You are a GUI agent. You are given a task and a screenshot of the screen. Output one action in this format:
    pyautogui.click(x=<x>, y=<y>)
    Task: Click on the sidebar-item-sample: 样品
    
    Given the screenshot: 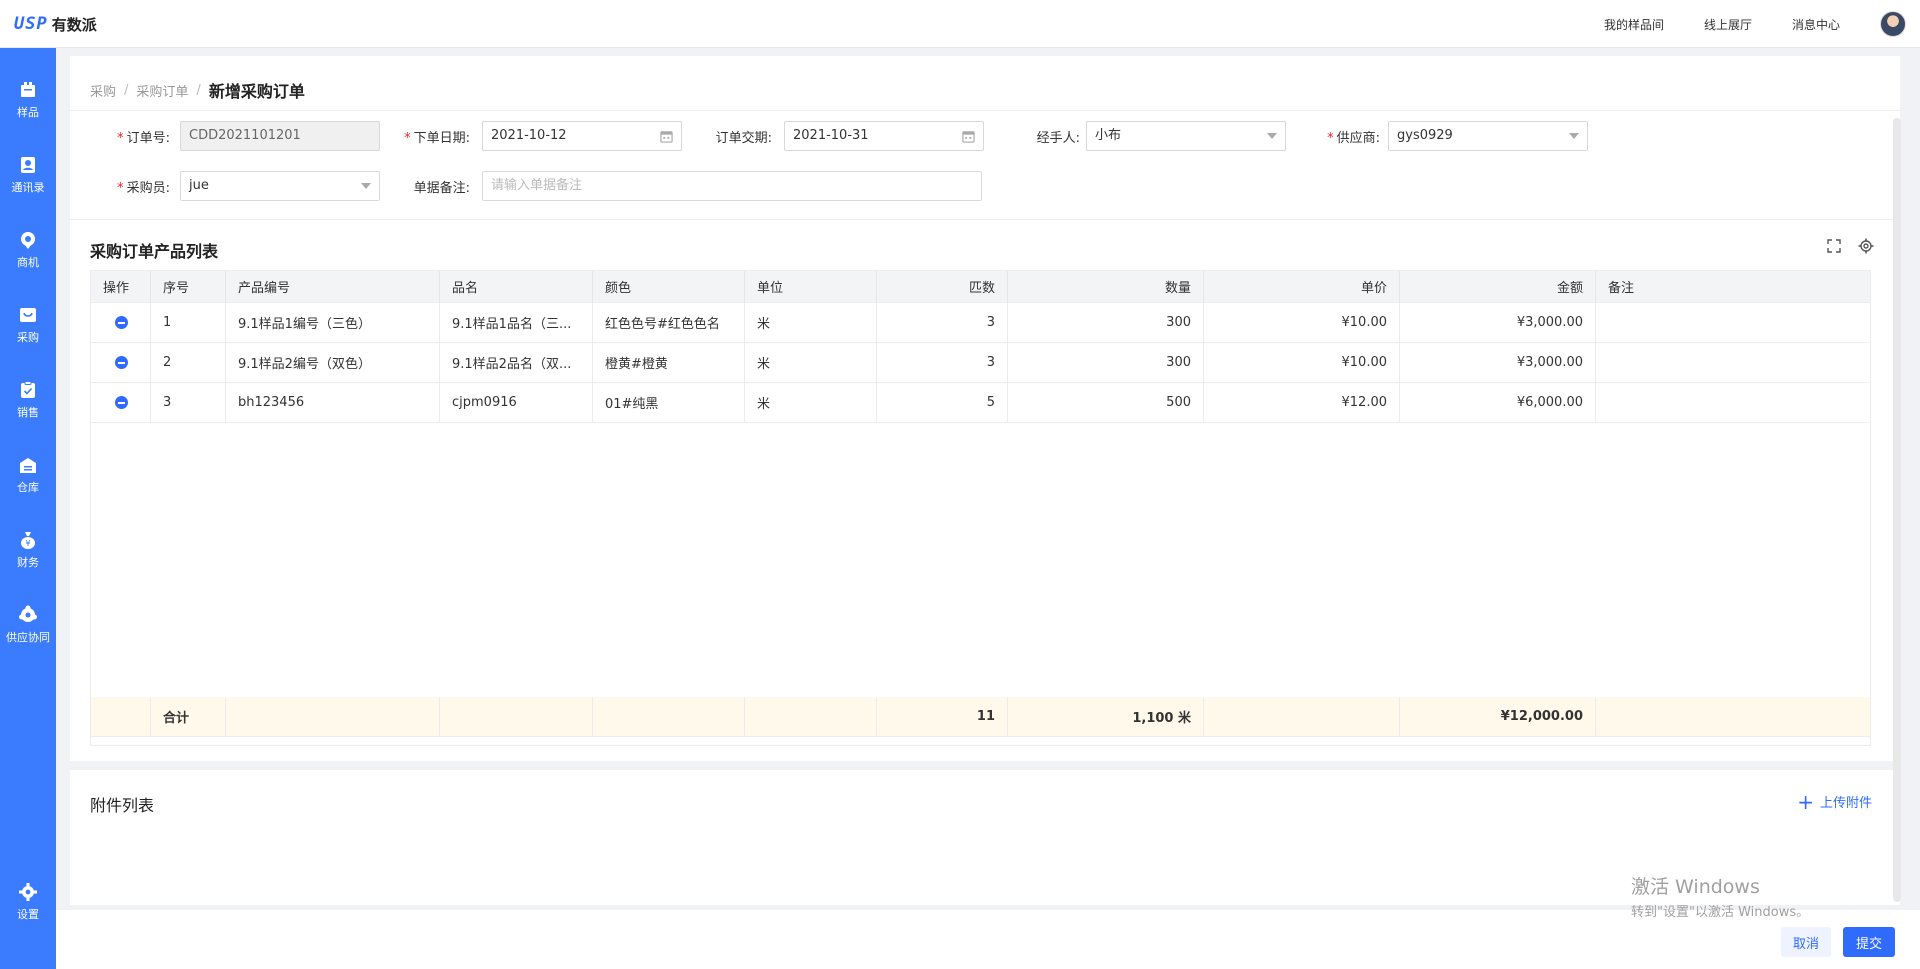 What is the action you would take?
    pyautogui.click(x=28, y=102)
    